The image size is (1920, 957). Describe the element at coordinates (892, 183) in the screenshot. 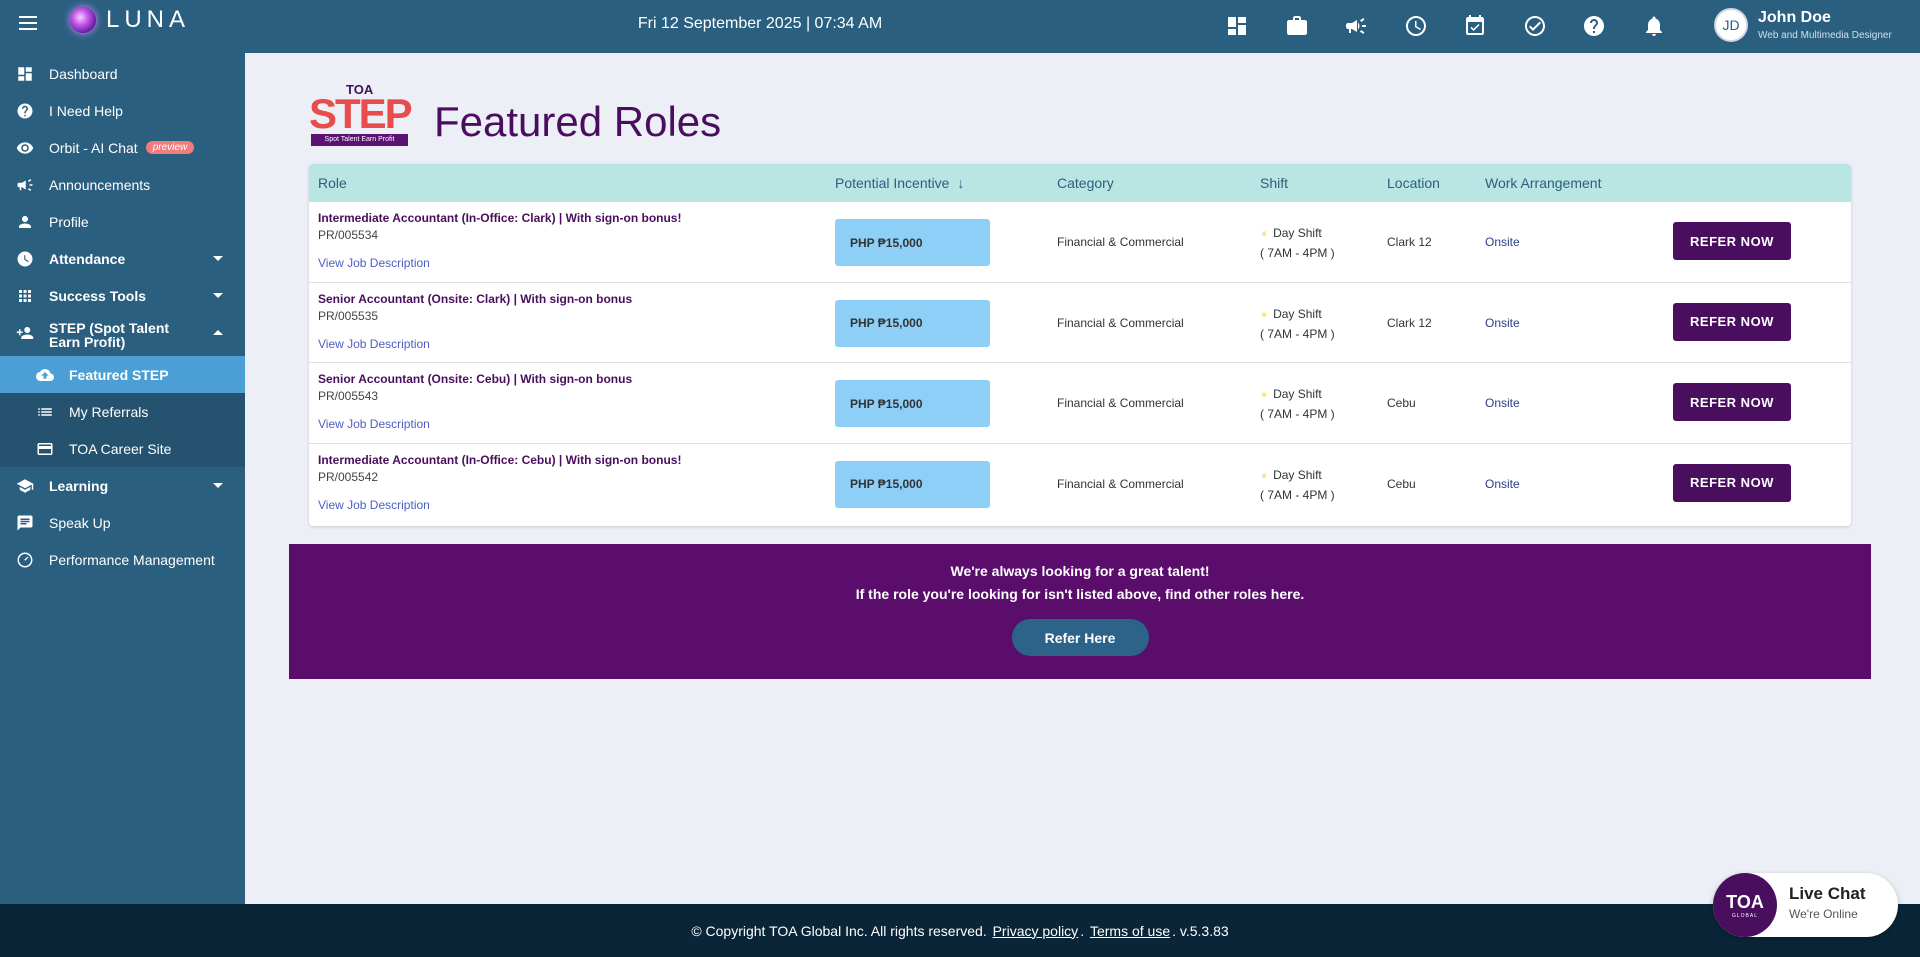

I see `column-header-label: Potential Incentive` at that location.